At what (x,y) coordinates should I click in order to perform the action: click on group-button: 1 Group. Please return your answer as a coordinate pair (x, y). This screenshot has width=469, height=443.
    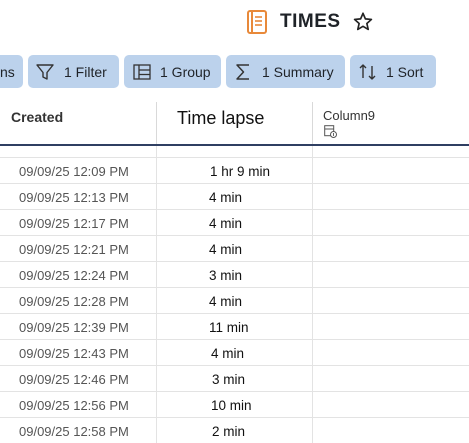
    Looking at the image, I should click on (172, 71).